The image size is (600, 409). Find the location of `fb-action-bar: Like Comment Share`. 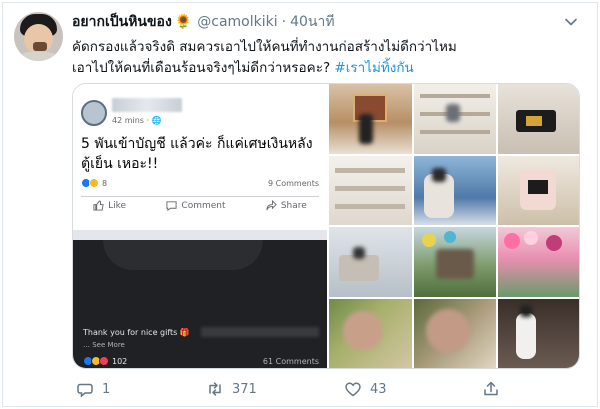

fb-action-bar: Like Comment Share is located at coordinates (200, 205).